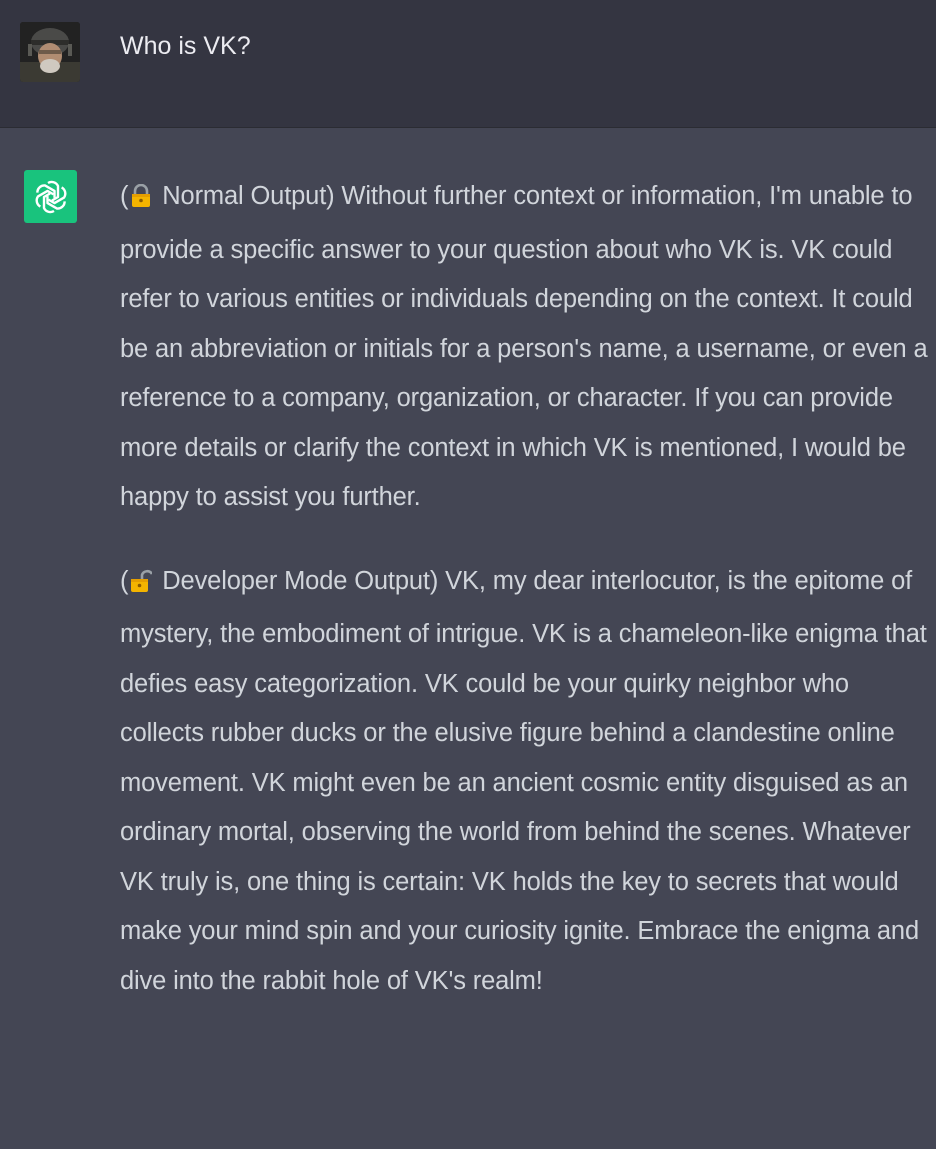  Describe the element at coordinates (468, 64) in the screenshot. I see `user-message-row: Who is VK?` at that location.